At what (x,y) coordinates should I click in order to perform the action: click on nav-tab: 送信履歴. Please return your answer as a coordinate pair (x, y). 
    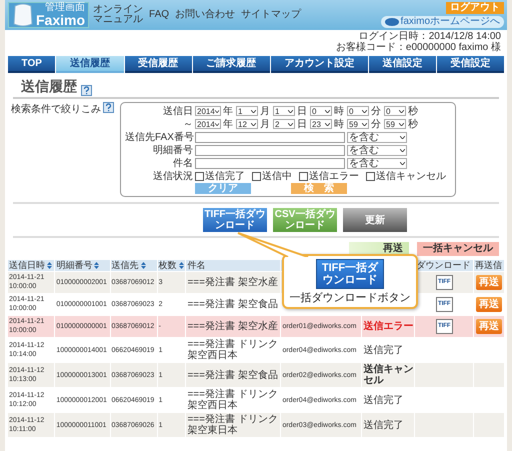
    Looking at the image, I should click on (90, 64).